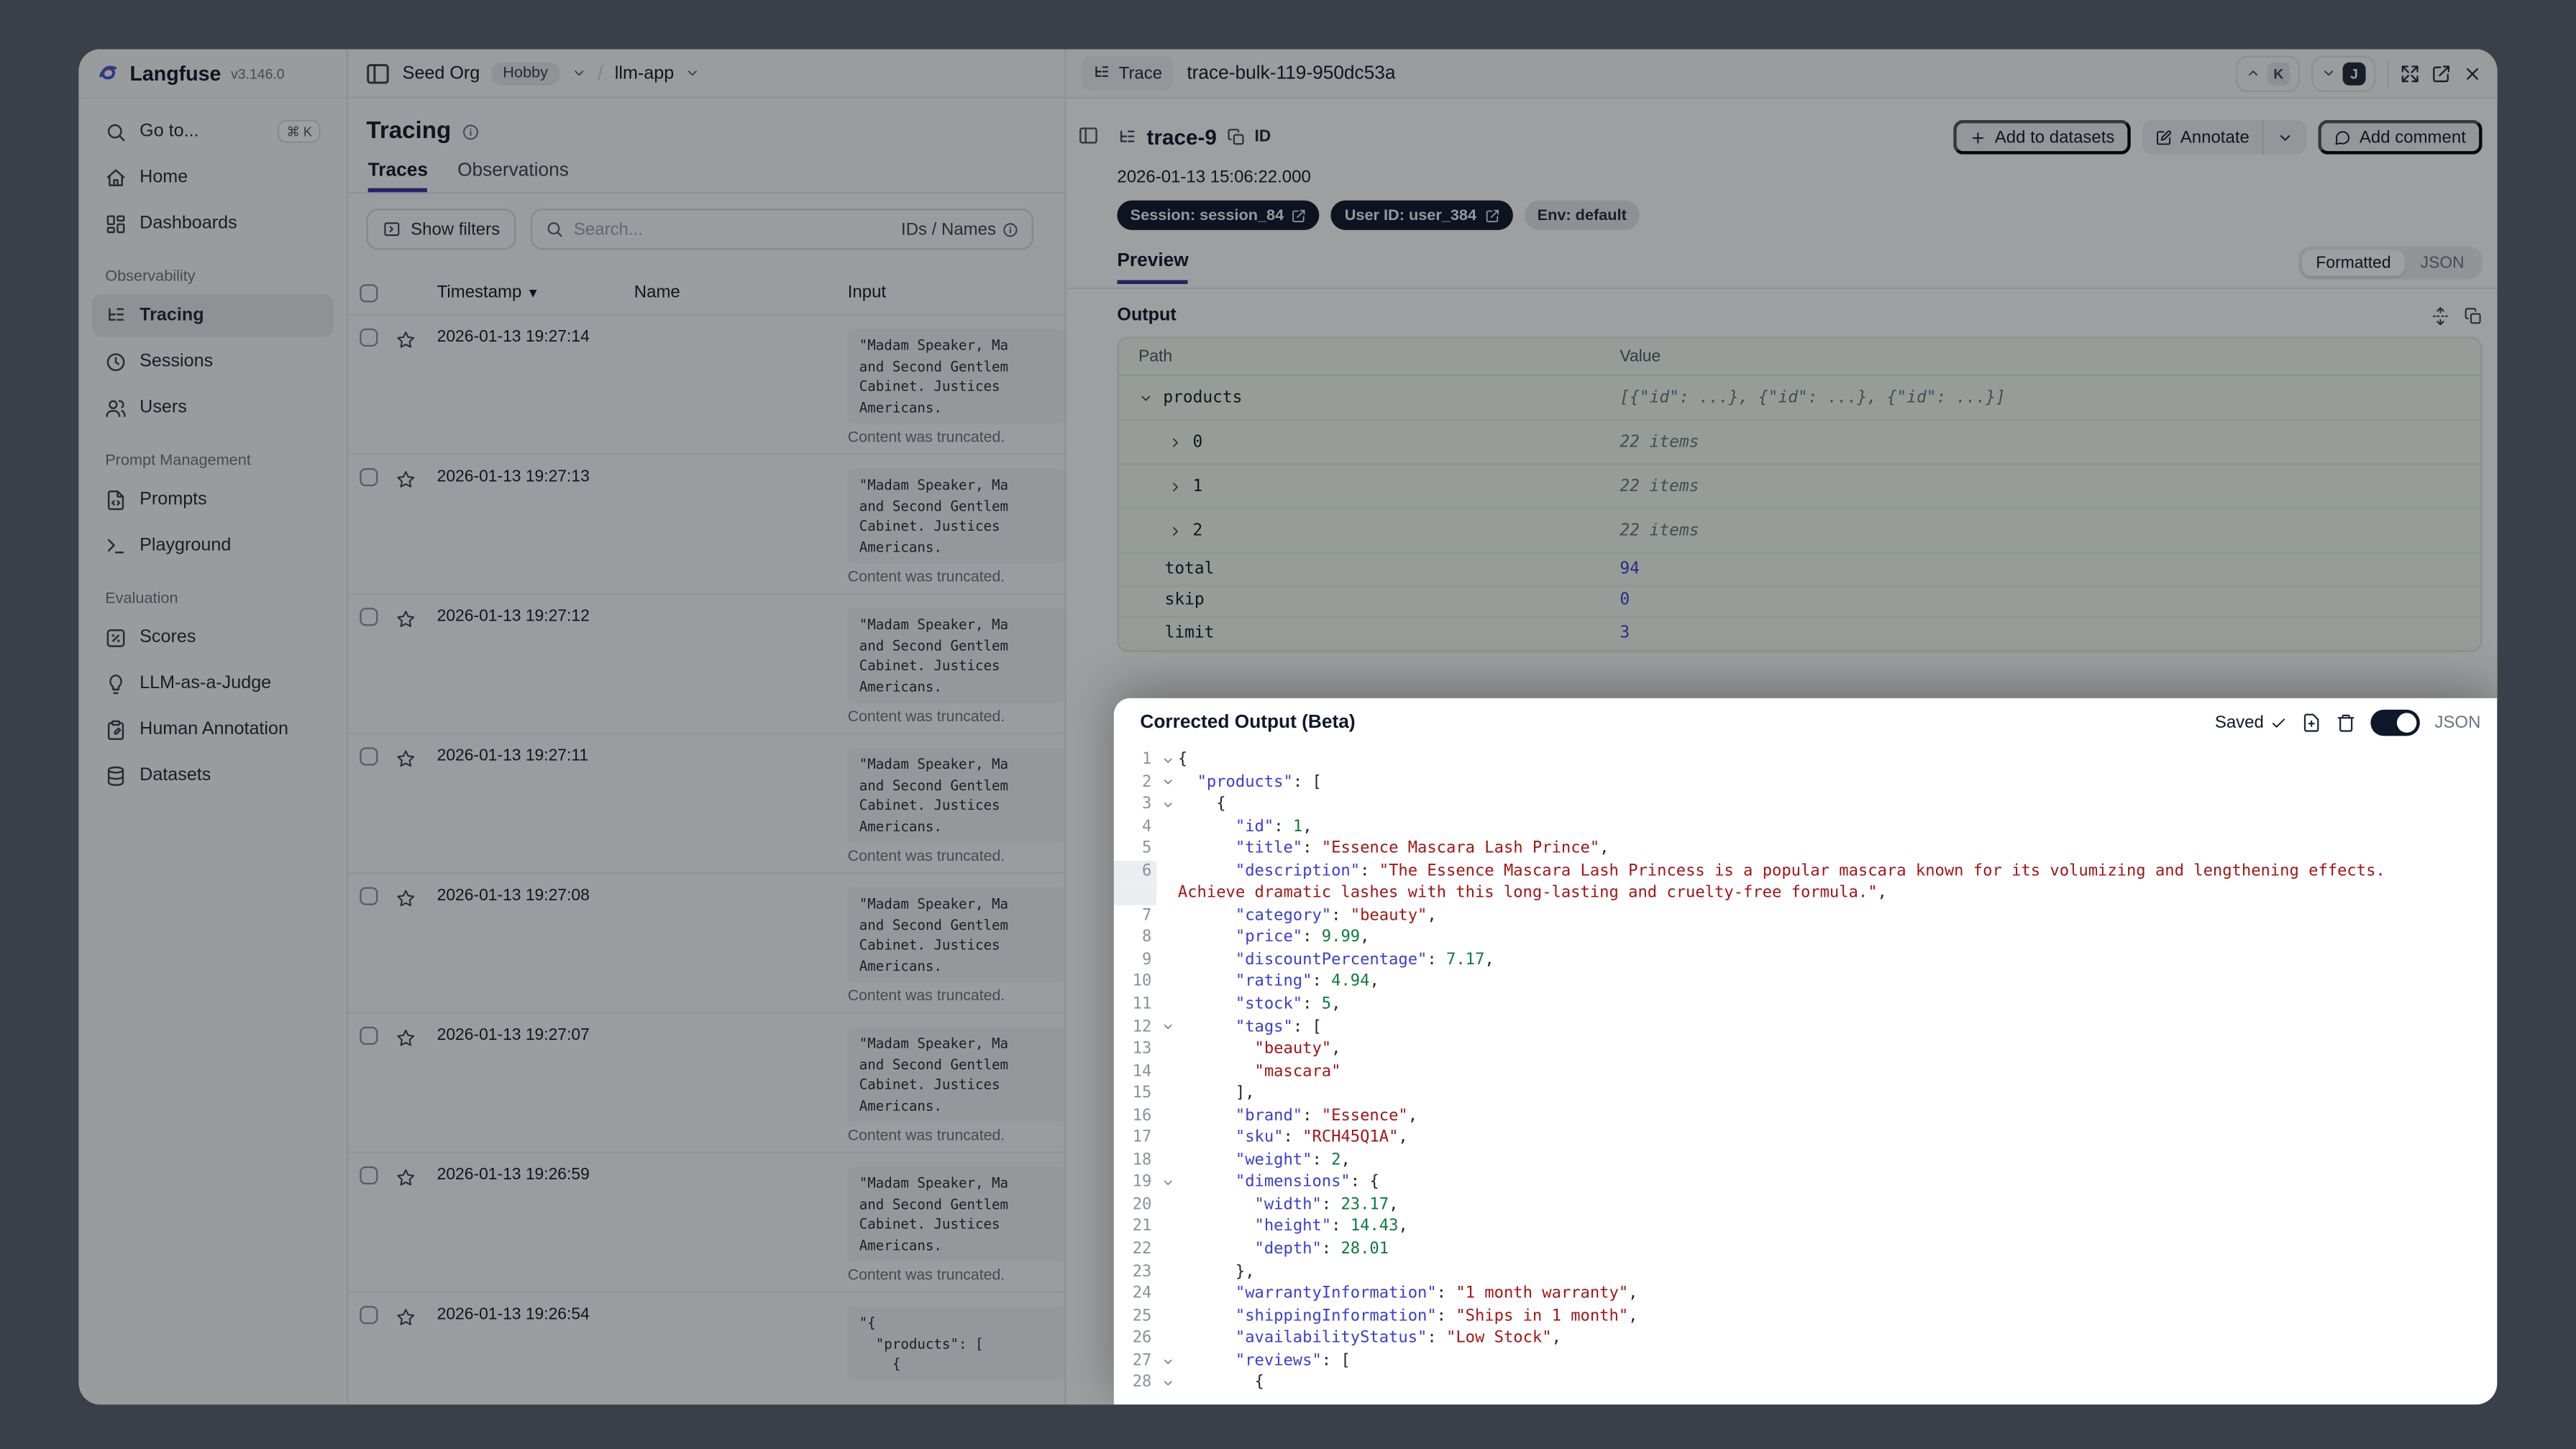 The height and width of the screenshot is (1449, 2576). What do you see at coordinates (1147, 826) in the screenshot?
I see `line-number: 4` at bounding box center [1147, 826].